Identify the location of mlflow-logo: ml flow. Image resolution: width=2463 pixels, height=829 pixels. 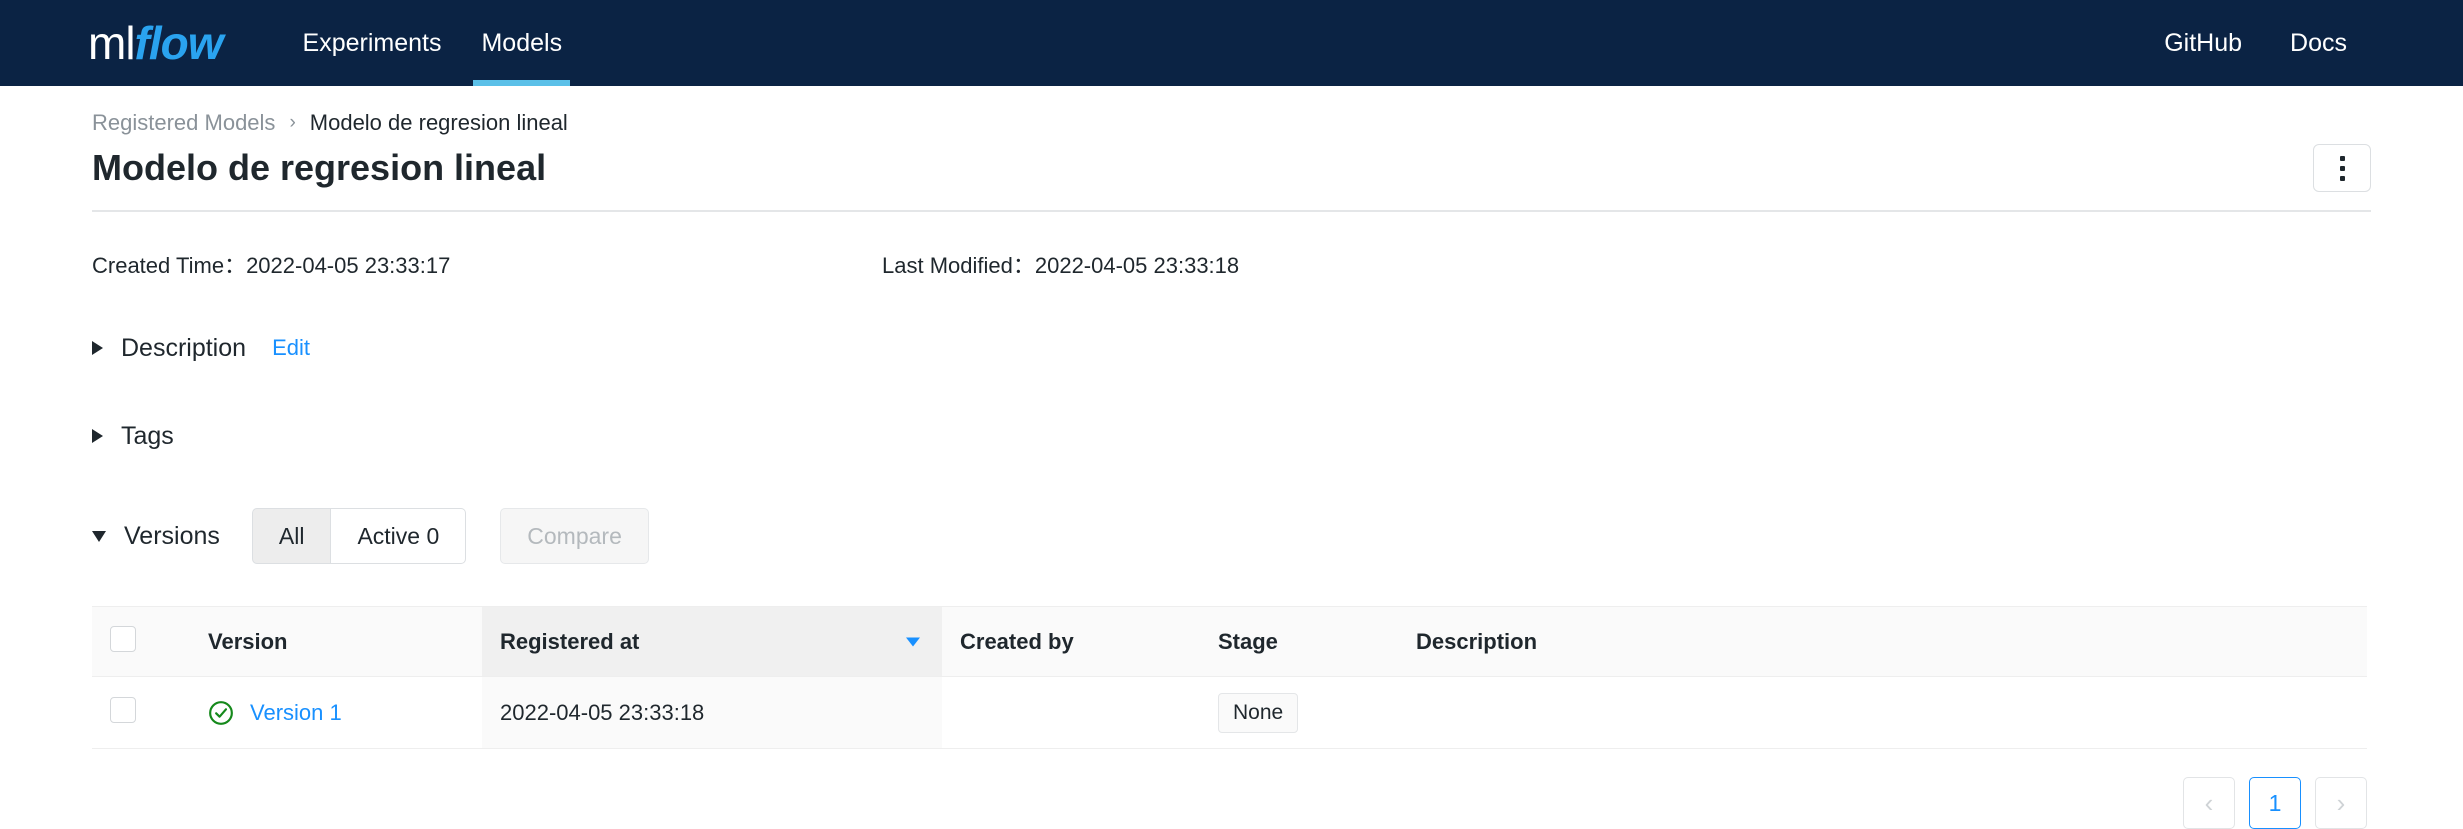
(156, 43).